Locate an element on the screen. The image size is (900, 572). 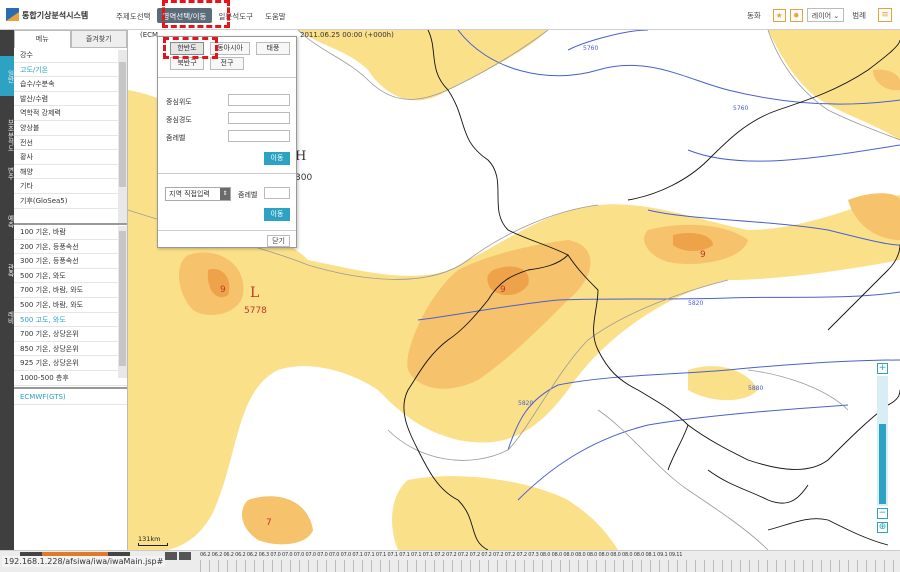
center-lon-label: 중심경도 is located at coordinates (179, 120).